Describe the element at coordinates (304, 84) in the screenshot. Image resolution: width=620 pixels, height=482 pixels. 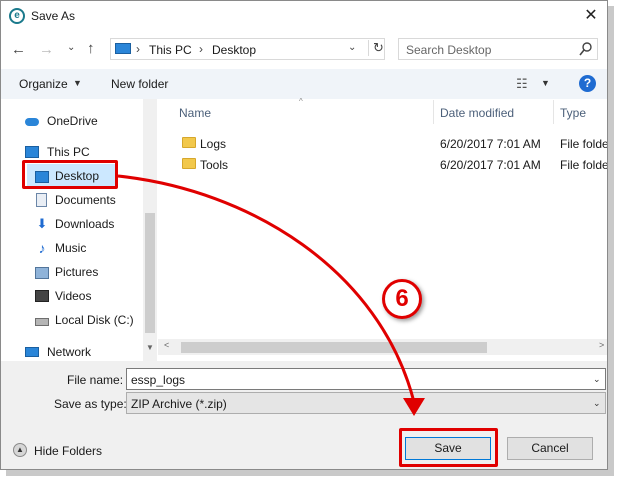
I see `command-bar: Organize ▼ New folder ☷ ▼ ?` at that location.